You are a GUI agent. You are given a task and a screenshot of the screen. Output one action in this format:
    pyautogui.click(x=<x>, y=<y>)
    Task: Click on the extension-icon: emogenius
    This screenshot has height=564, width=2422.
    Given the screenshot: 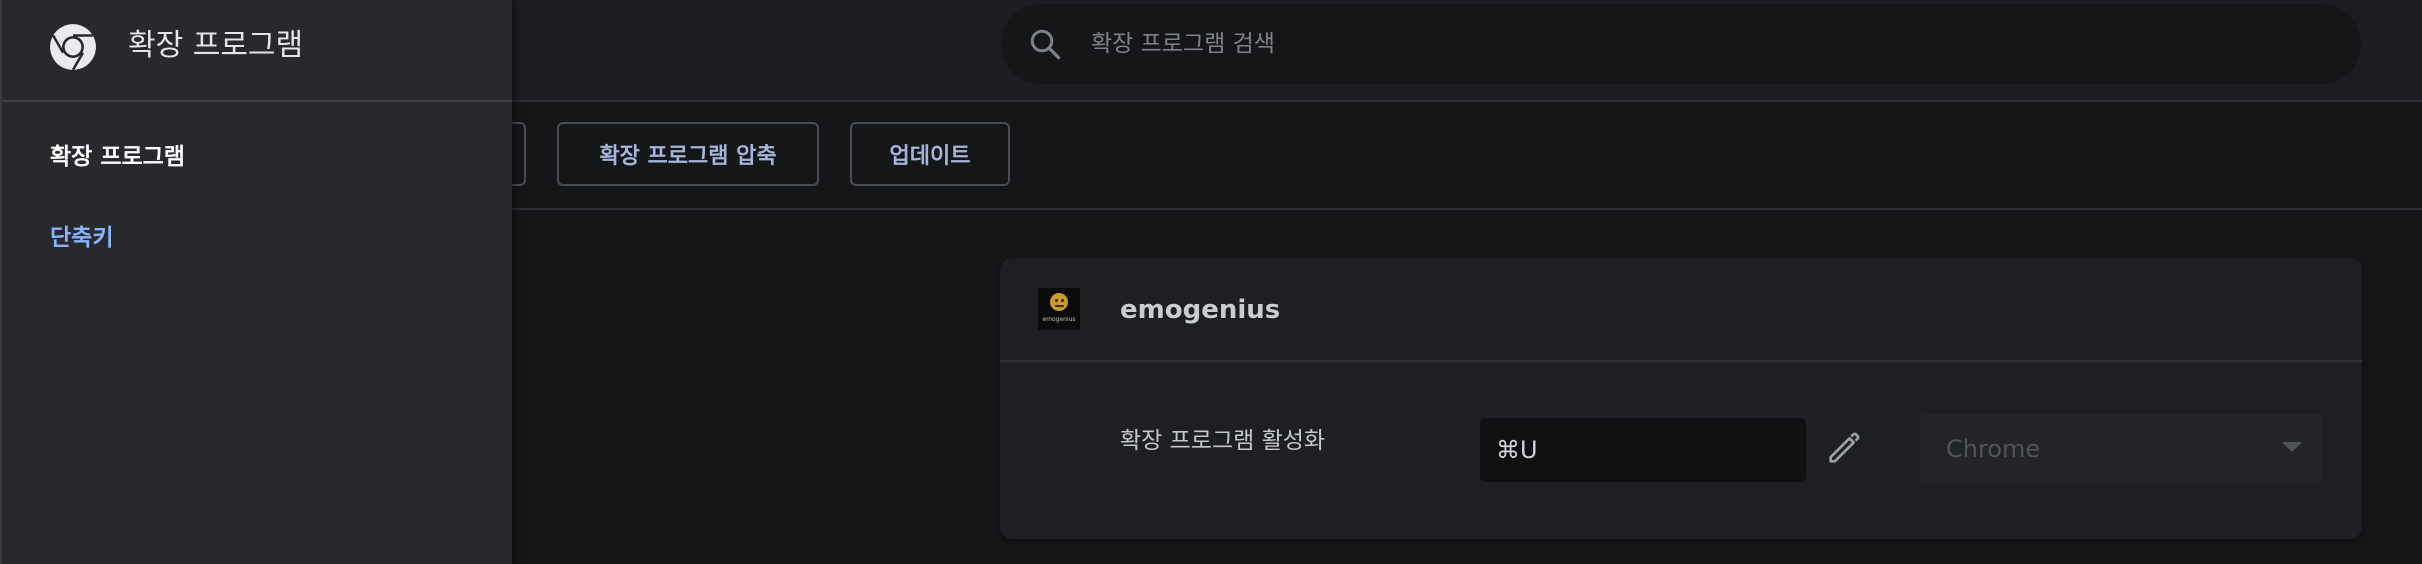 What is the action you would take?
    pyautogui.click(x=1059, y=309)
    